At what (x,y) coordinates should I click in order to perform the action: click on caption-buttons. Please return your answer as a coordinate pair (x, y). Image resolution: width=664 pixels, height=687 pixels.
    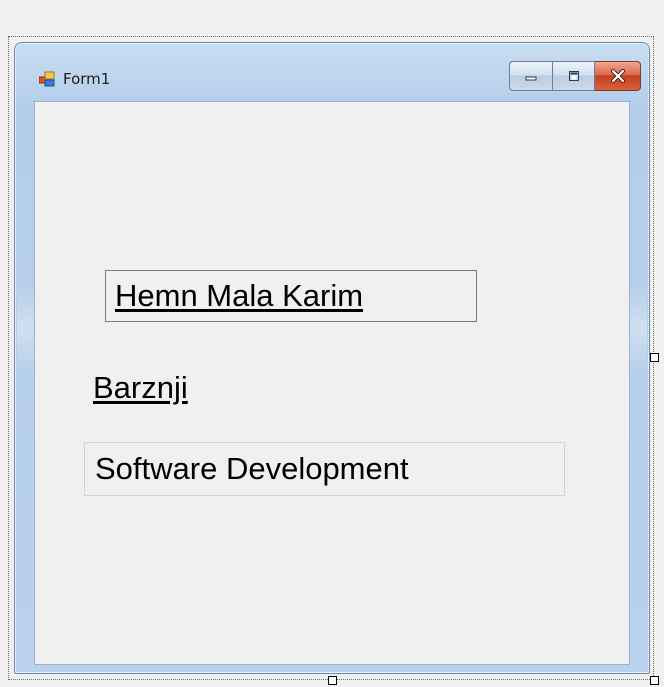
    Looking at the image, I should click on (575, 77).